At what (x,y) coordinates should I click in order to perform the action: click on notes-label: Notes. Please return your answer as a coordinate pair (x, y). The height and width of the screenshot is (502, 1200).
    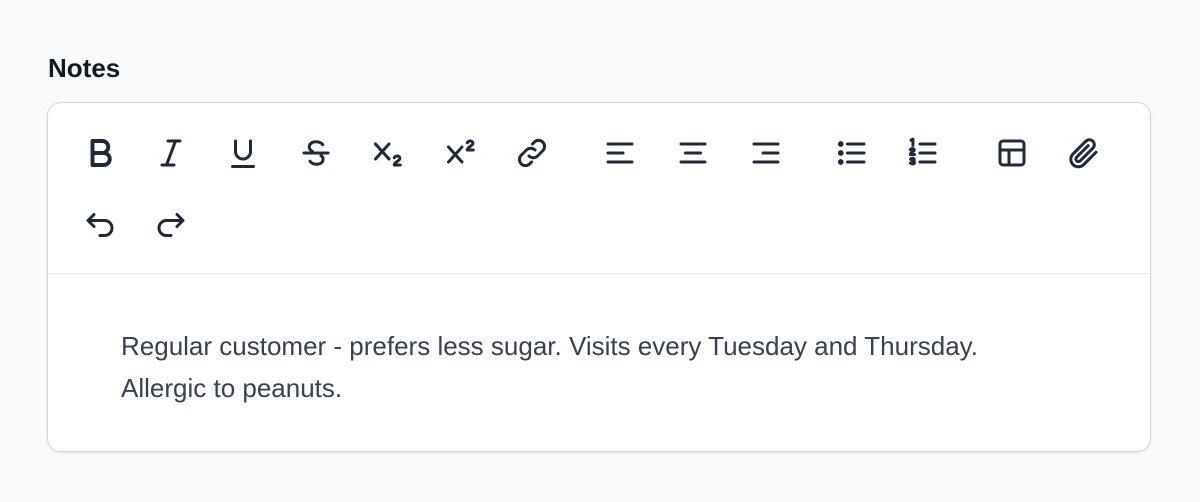
    Looking at the image, I should click on (84, 68).